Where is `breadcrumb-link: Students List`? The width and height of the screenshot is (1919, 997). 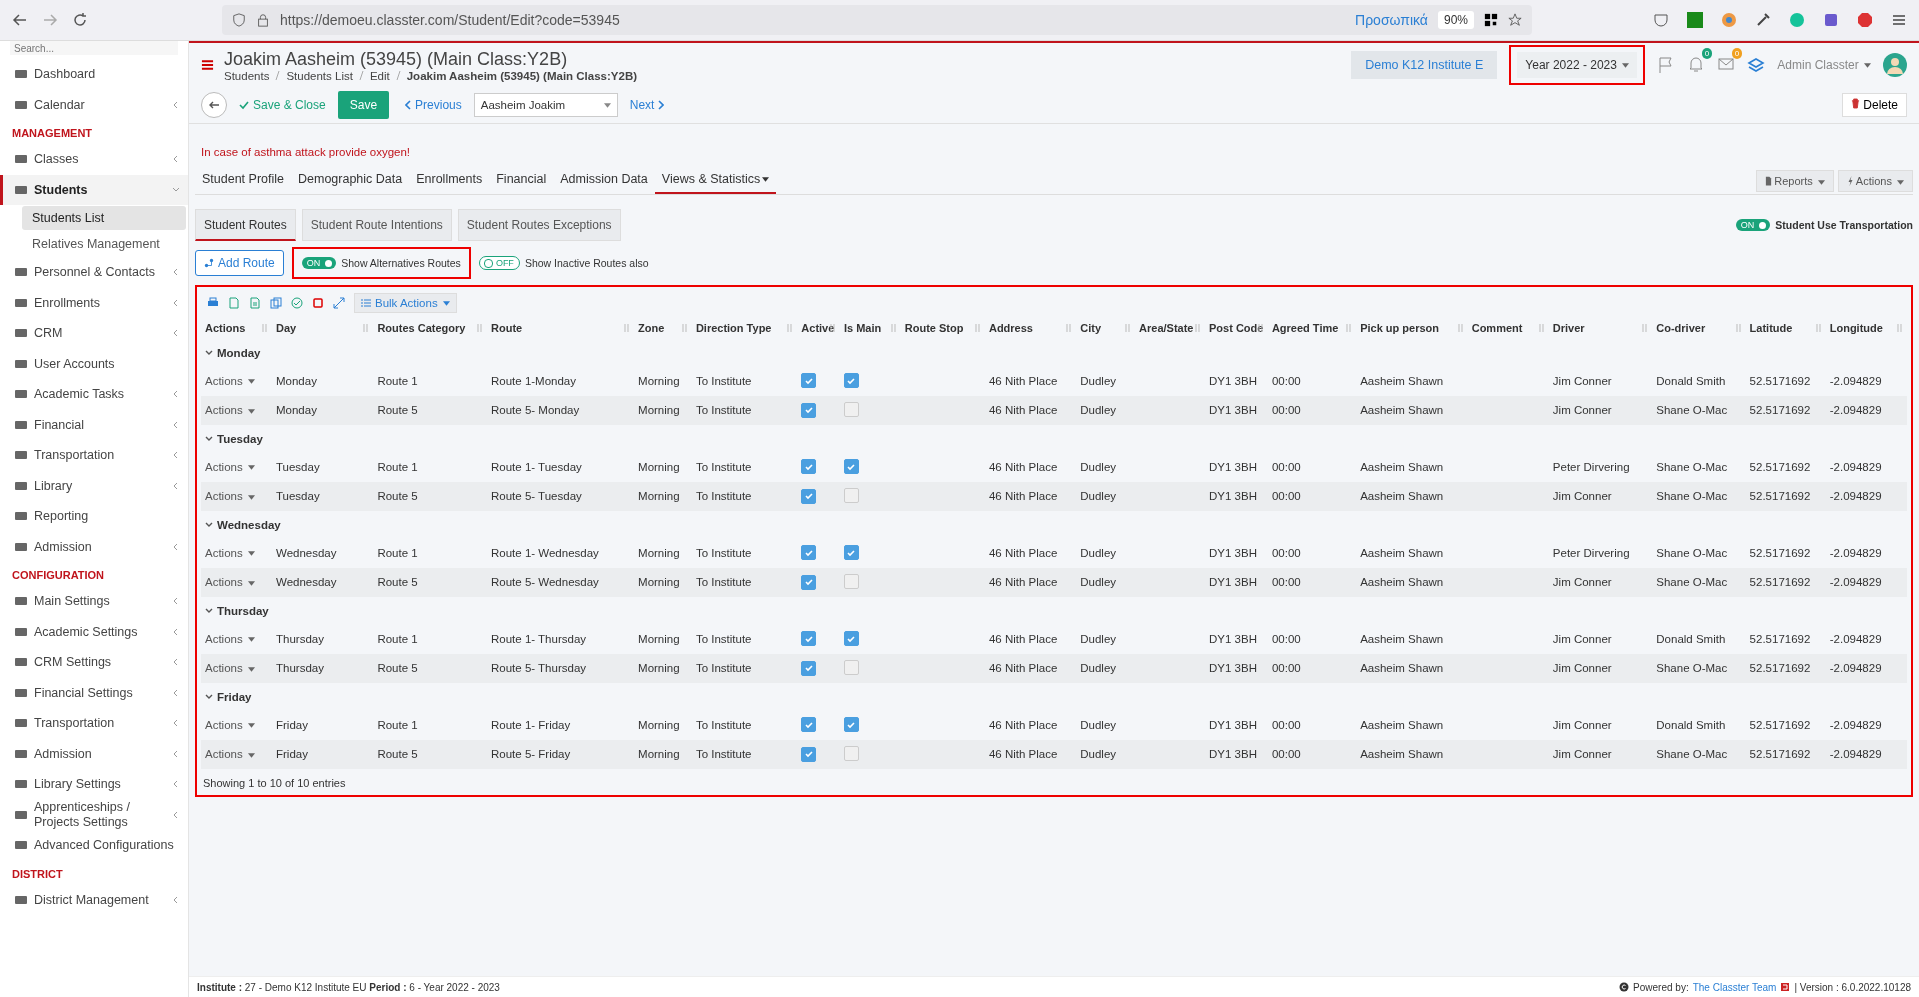
breadcrumb-link: Students List is located at coordinates (319, 75).